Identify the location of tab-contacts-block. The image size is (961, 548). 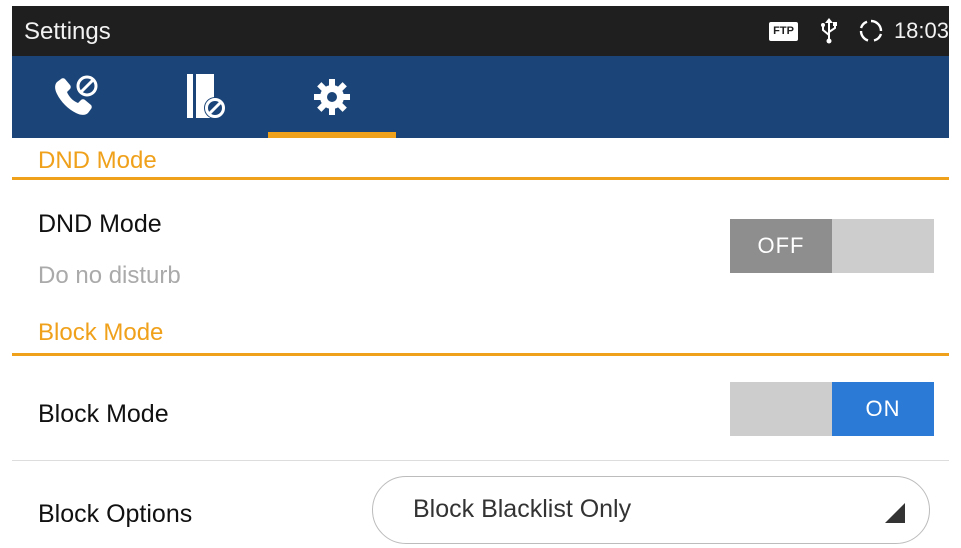
(204, 97).